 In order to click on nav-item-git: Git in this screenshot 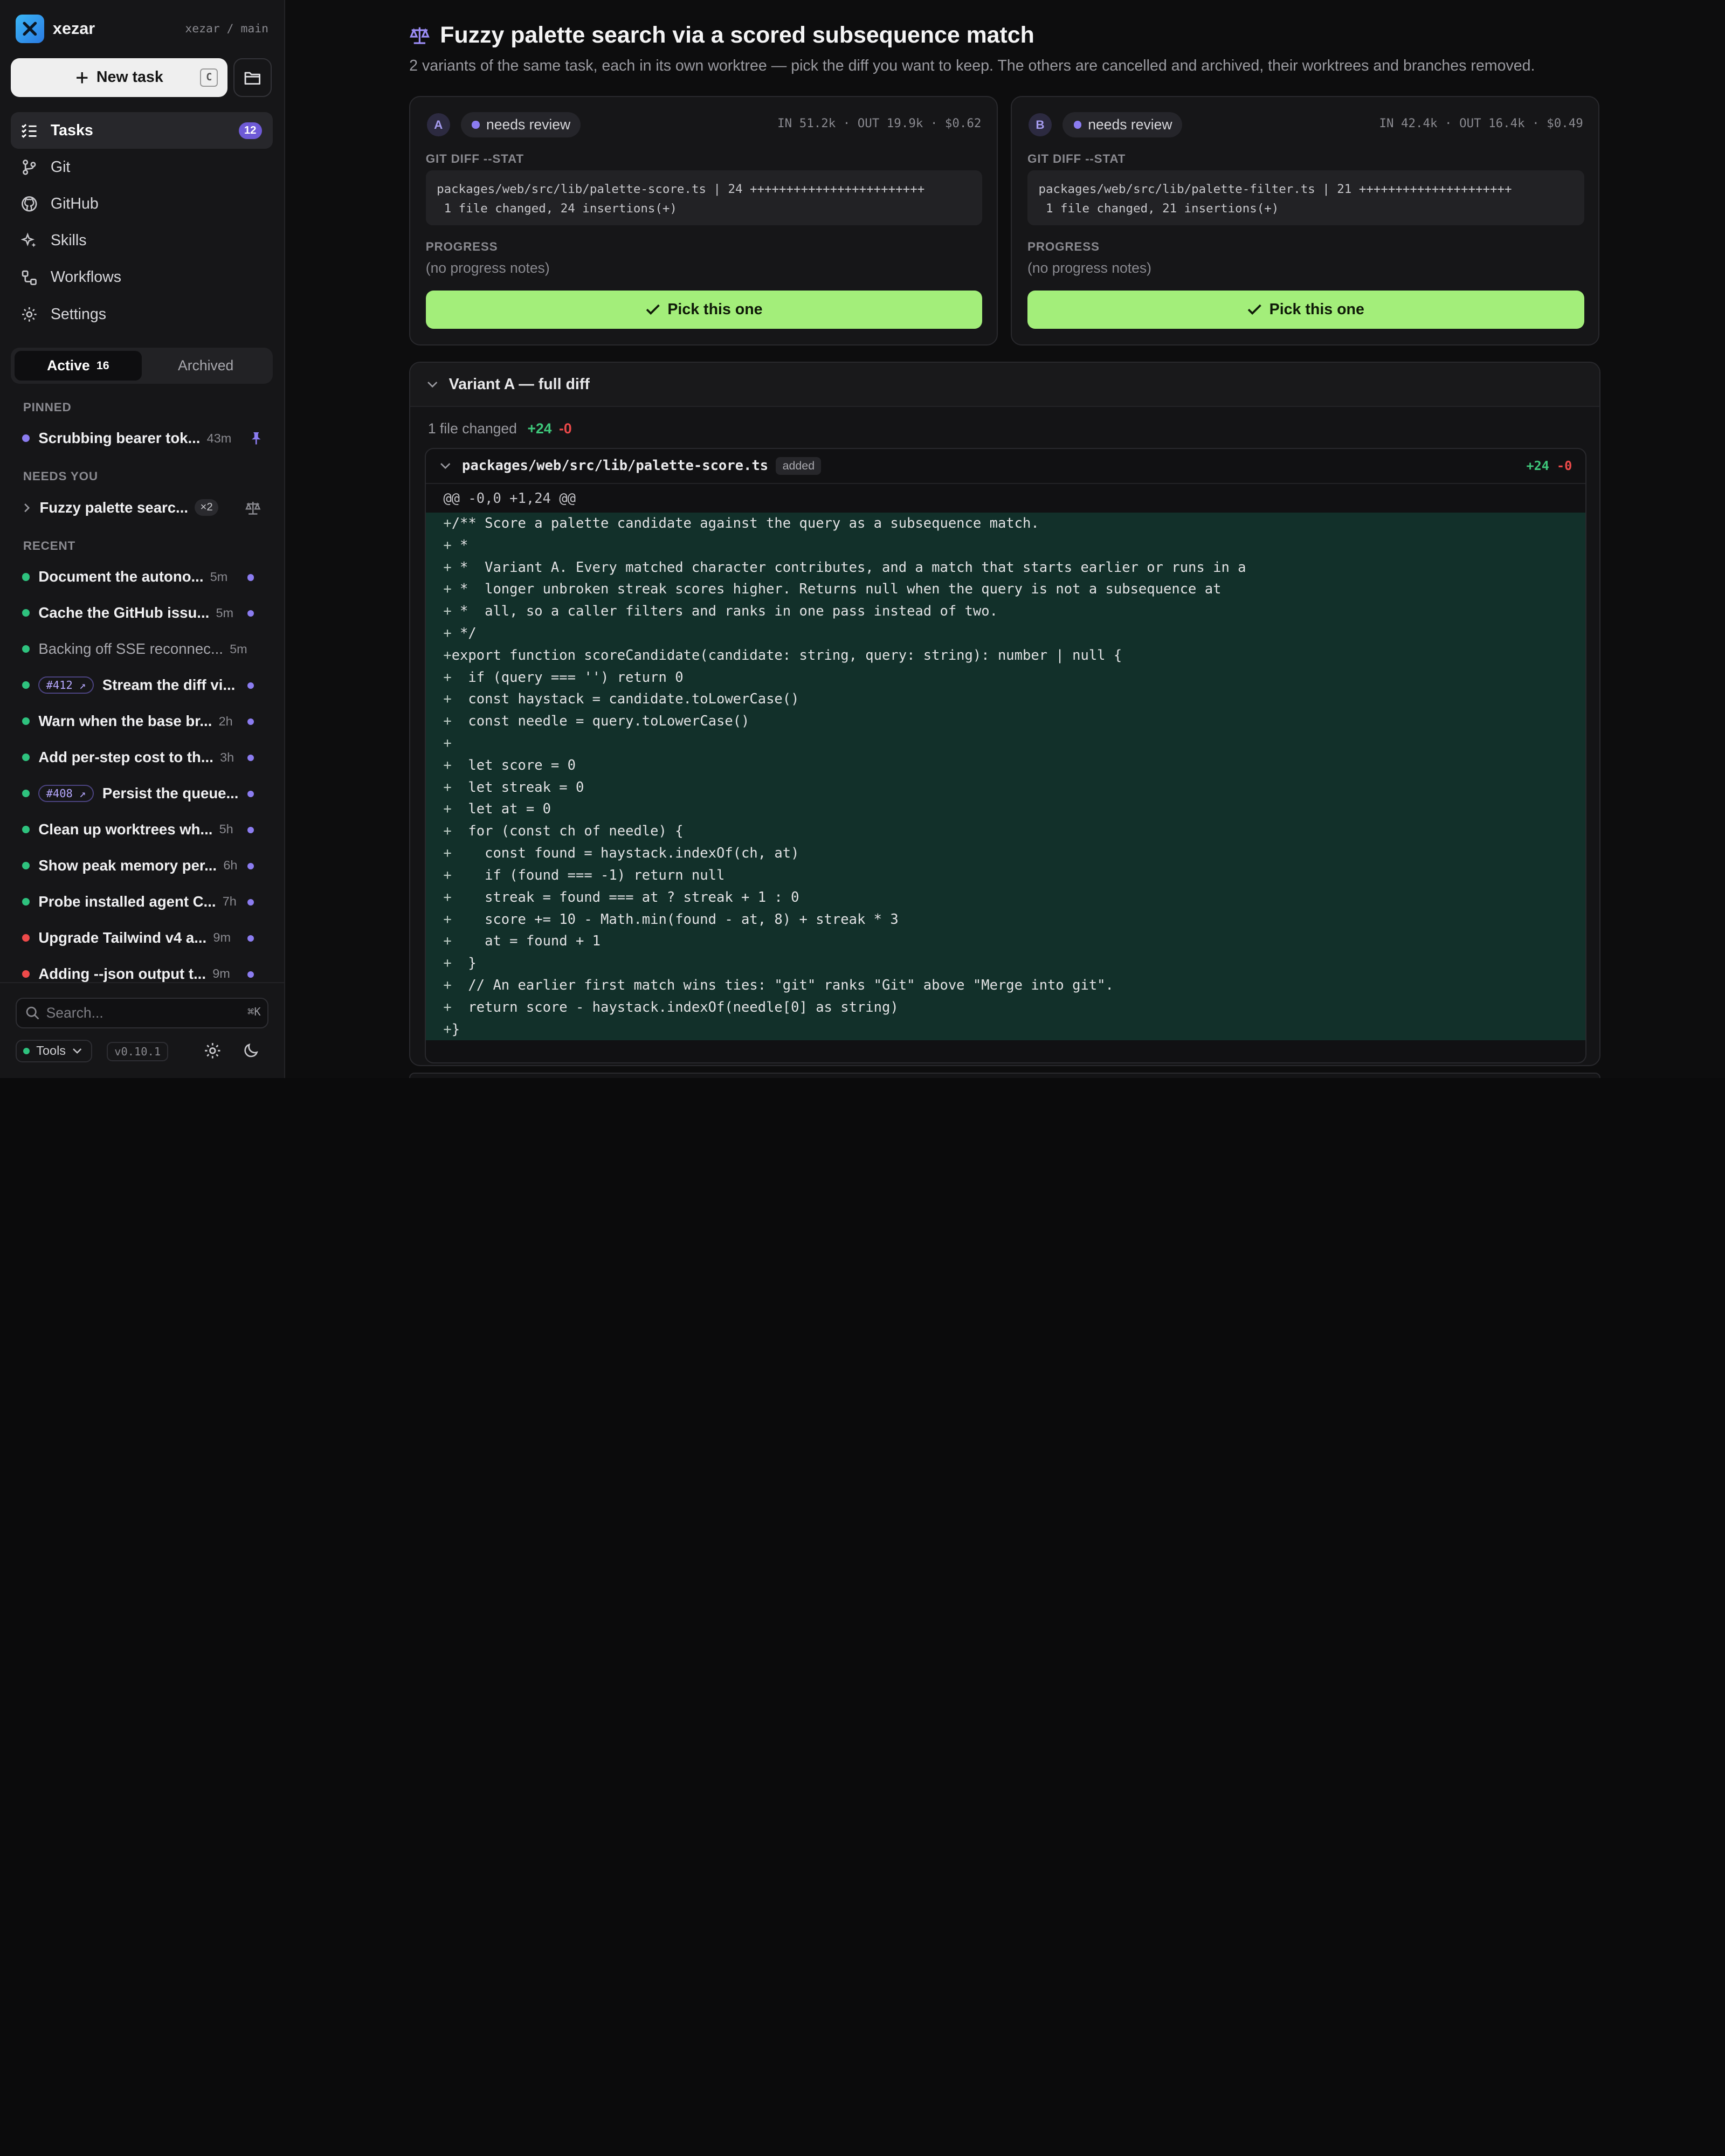, I will do `click(142, 167)`.